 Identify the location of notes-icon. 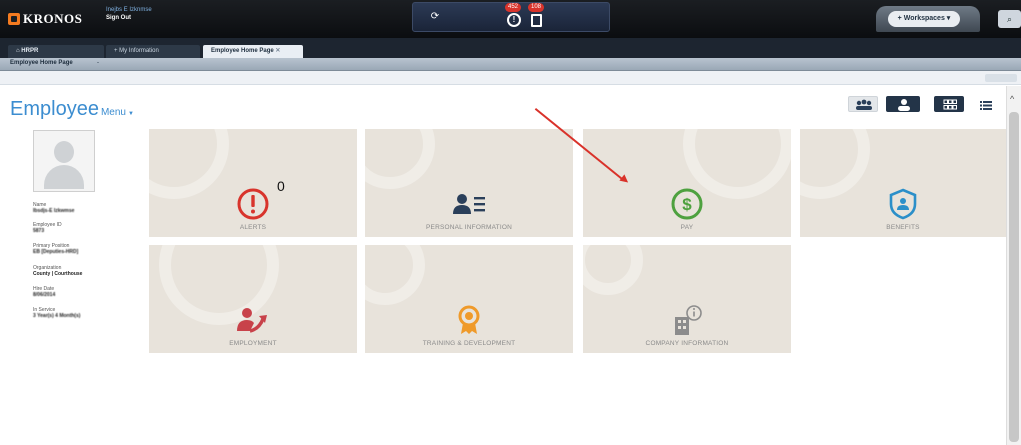
(536, 20).